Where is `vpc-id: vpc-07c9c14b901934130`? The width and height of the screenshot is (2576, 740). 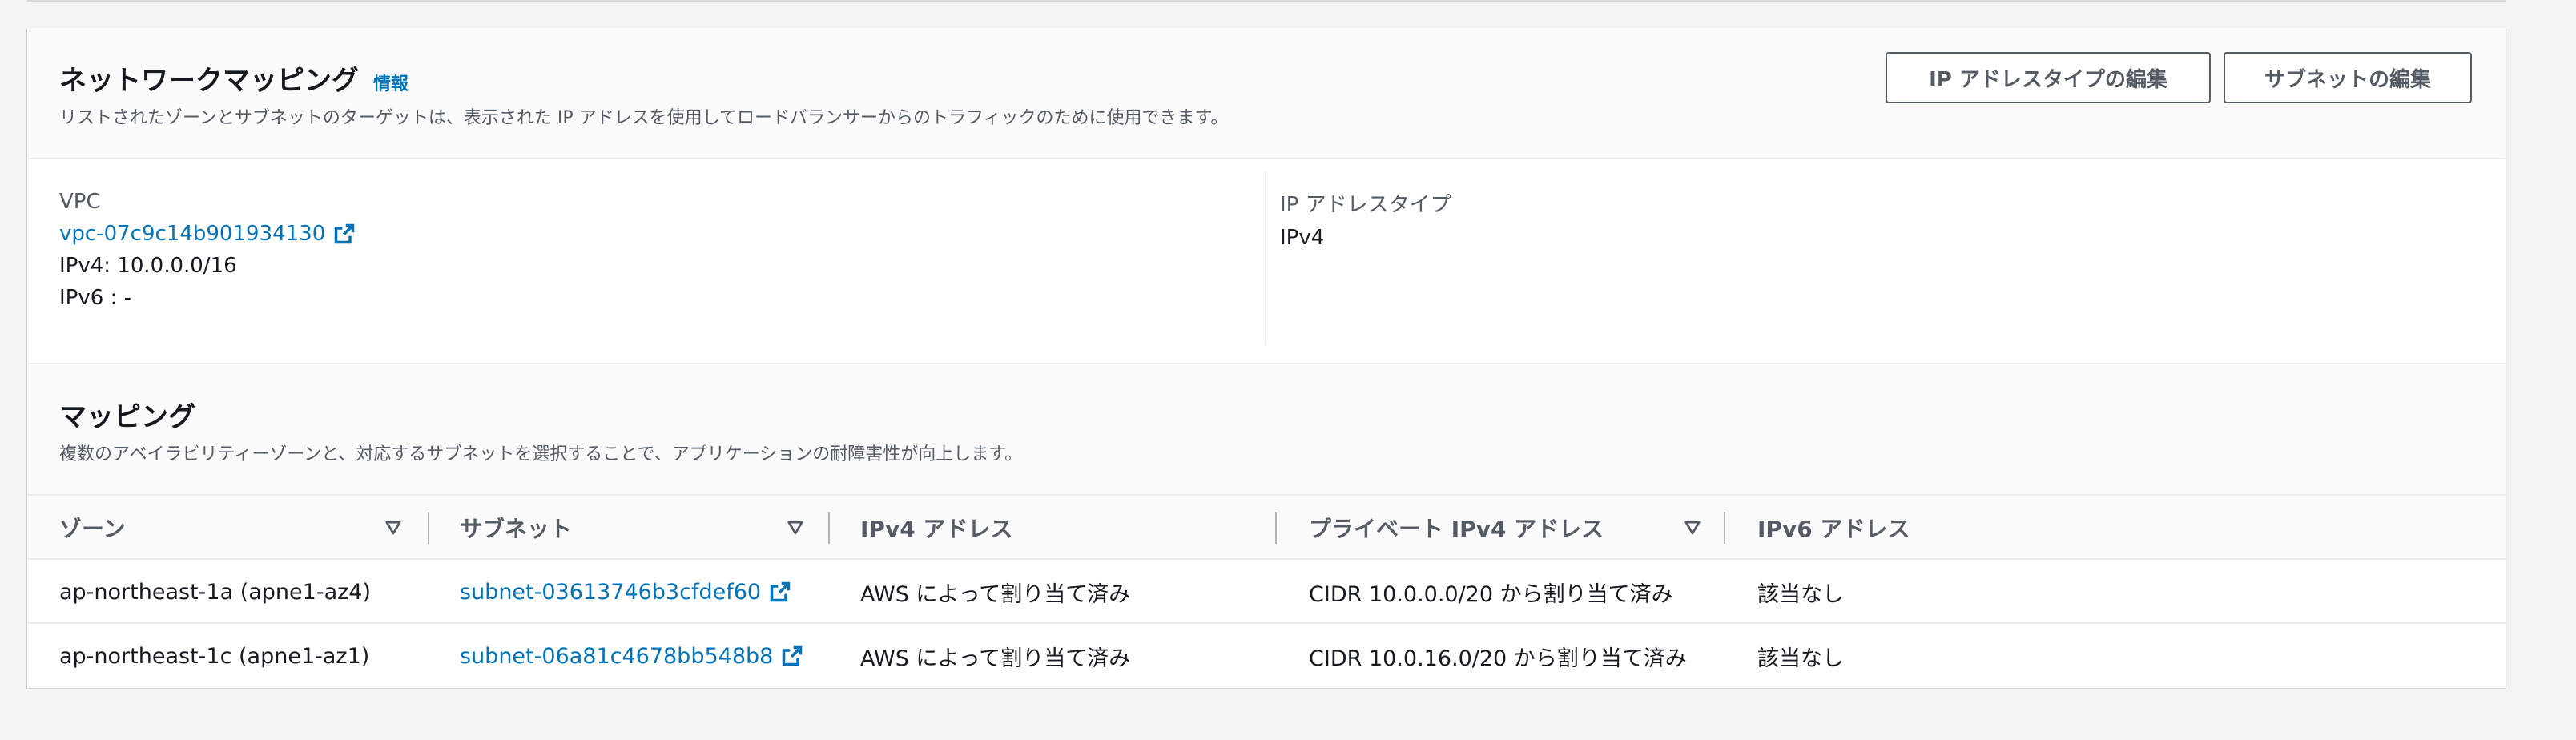 vpc-id: vpc-07c9c14b901934130 is located at coordinates (192, 234).